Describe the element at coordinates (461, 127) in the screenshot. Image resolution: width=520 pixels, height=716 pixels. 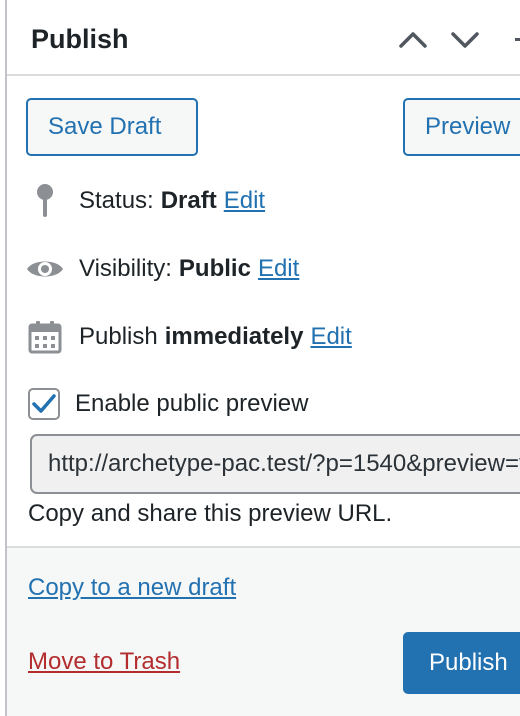
I see `preview-button: Preview` at that location.